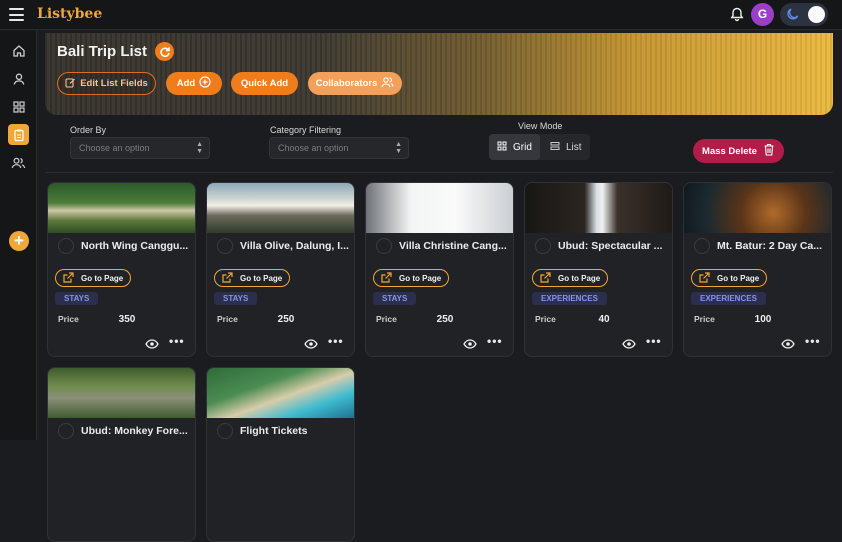  I want to click on select-caret-icon: ▲ ▼, so click(199, 148).